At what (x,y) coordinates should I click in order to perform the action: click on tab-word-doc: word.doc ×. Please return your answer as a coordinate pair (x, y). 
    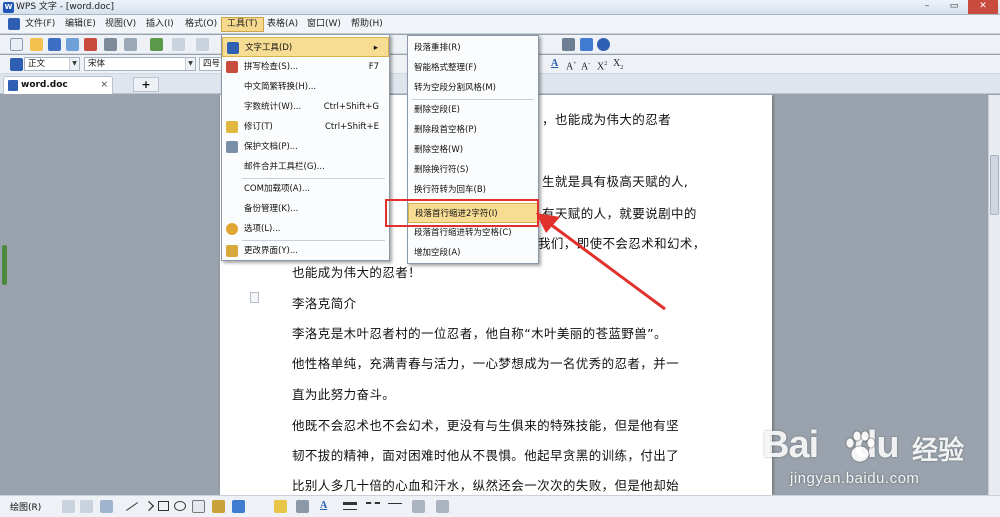
    Looking at the image, I should click on (58, 85).